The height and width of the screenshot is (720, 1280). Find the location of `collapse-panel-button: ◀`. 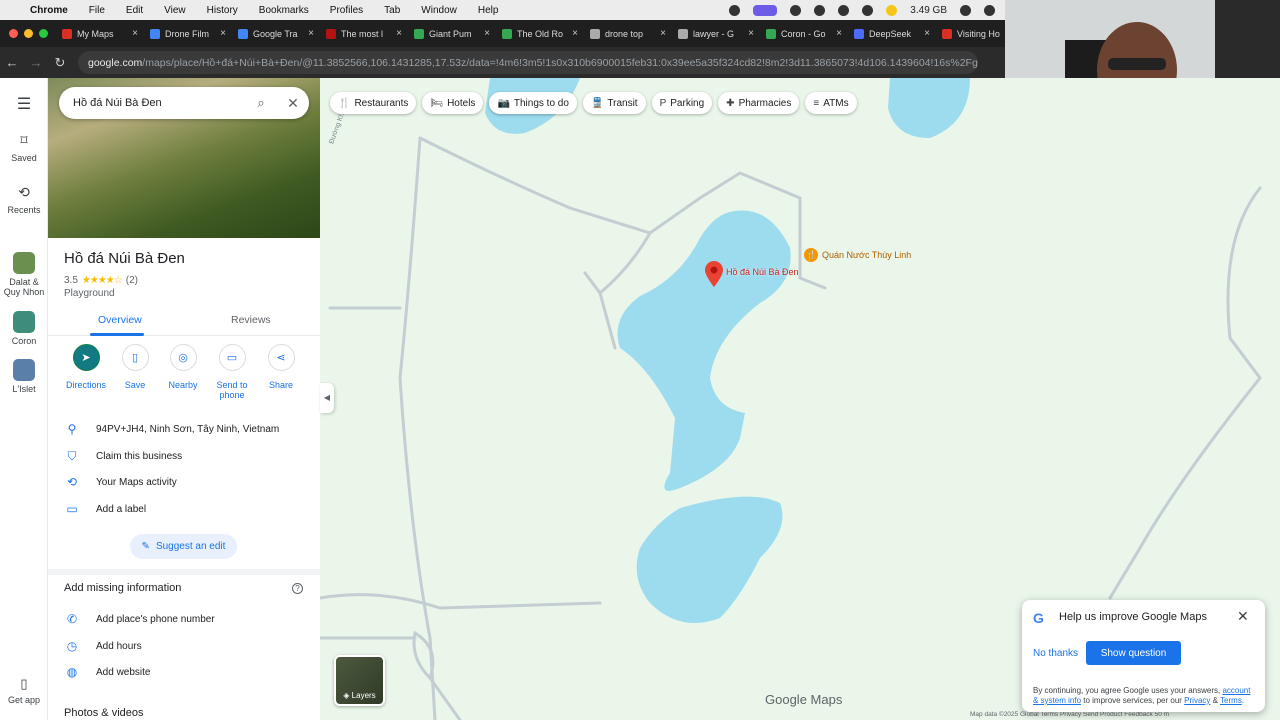

collapse-panel-button: ◀ is located at coordinates (327, 398).